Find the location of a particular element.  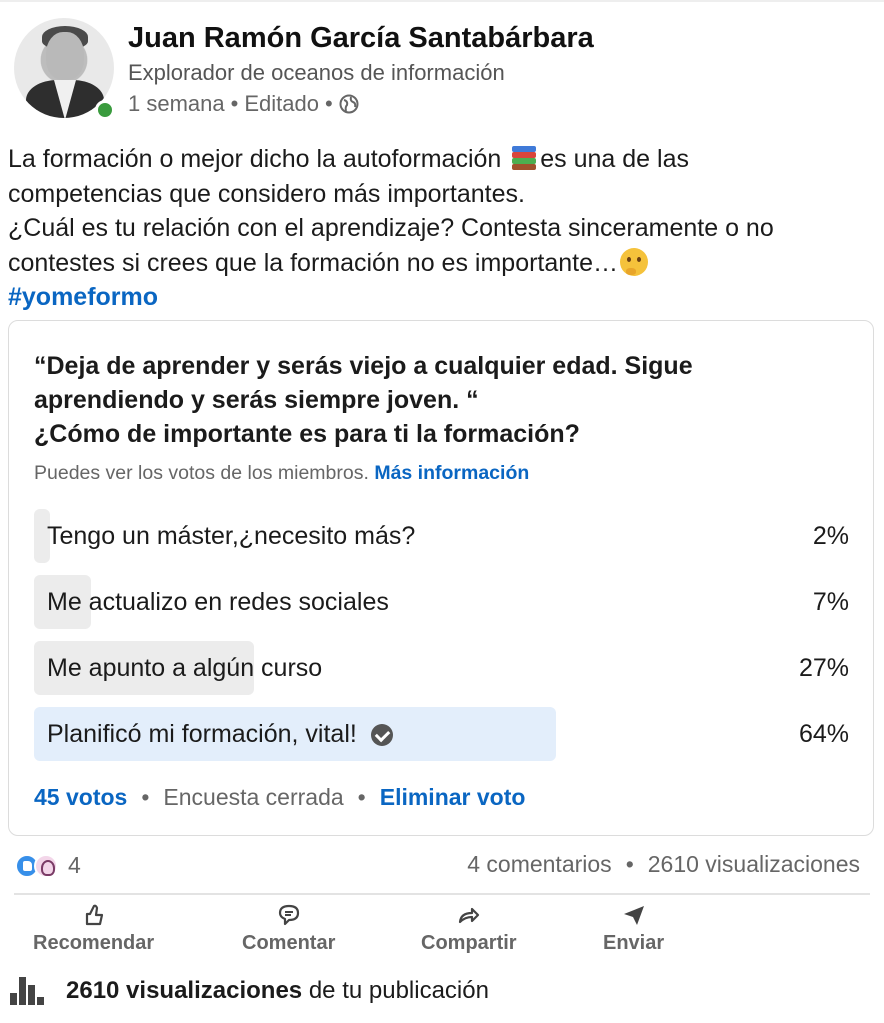

check-circle-icon is located at coordinates (381, 734).